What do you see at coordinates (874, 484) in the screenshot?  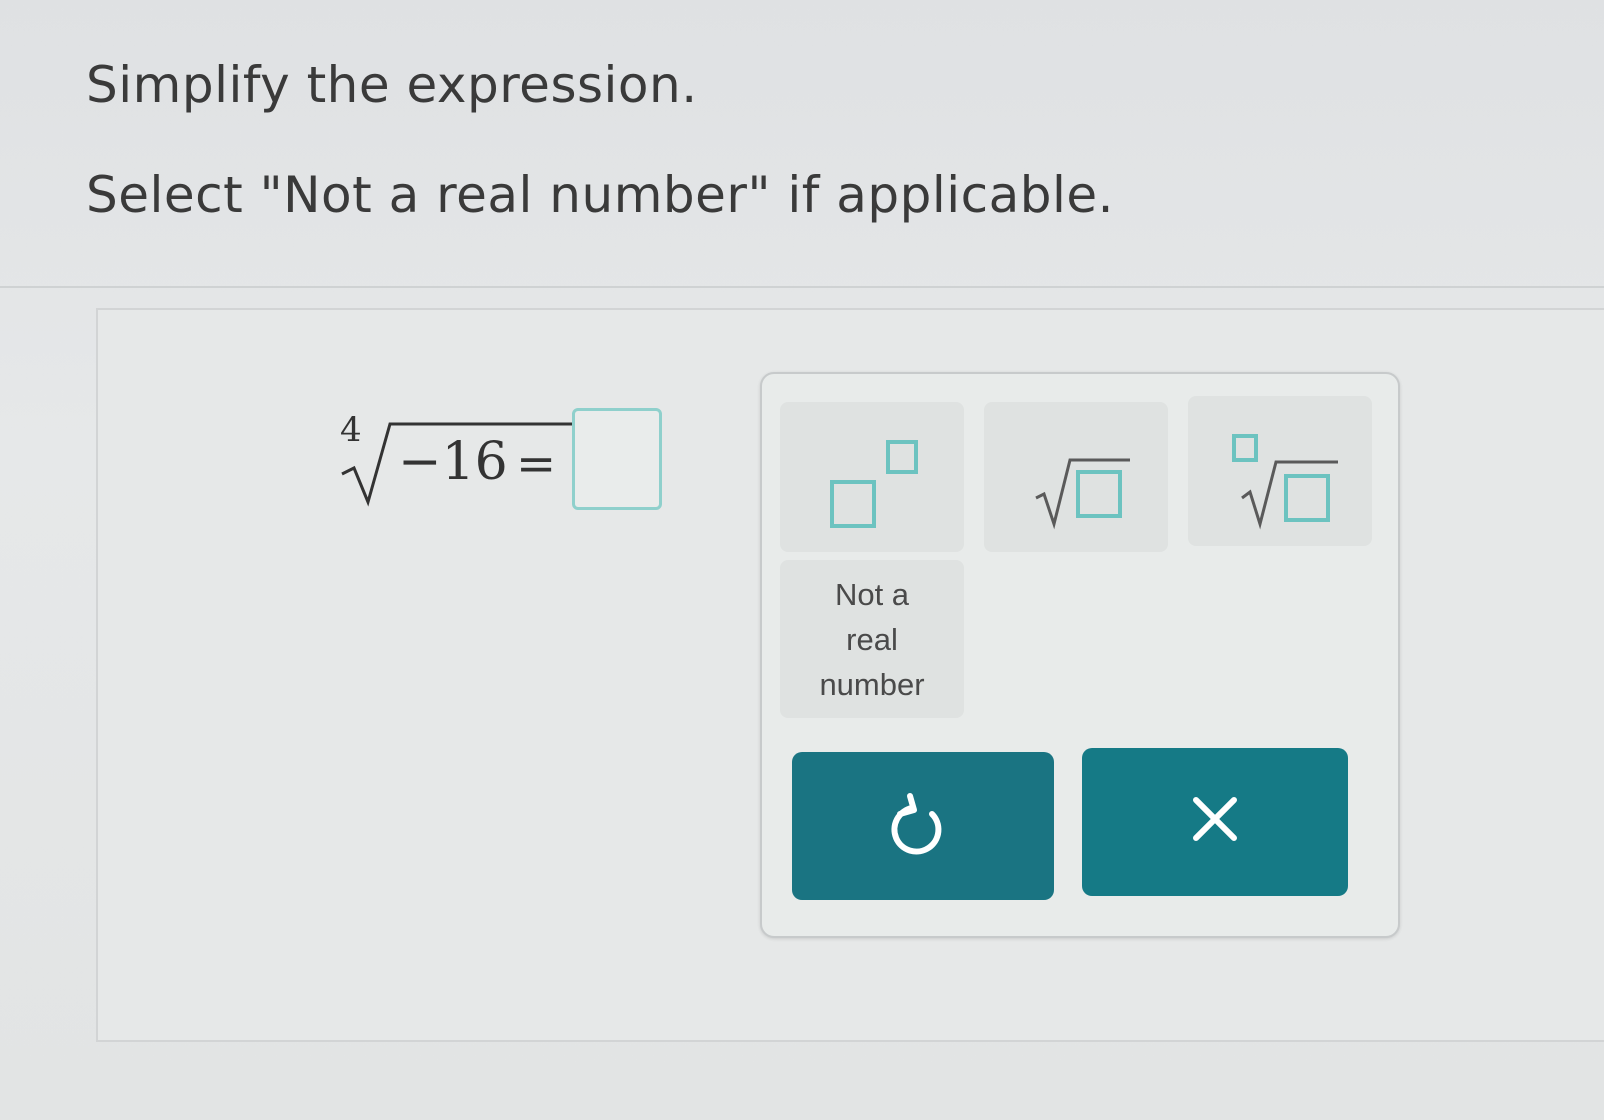 I see `exponent-template-icon` at bounding box center [874, 484].